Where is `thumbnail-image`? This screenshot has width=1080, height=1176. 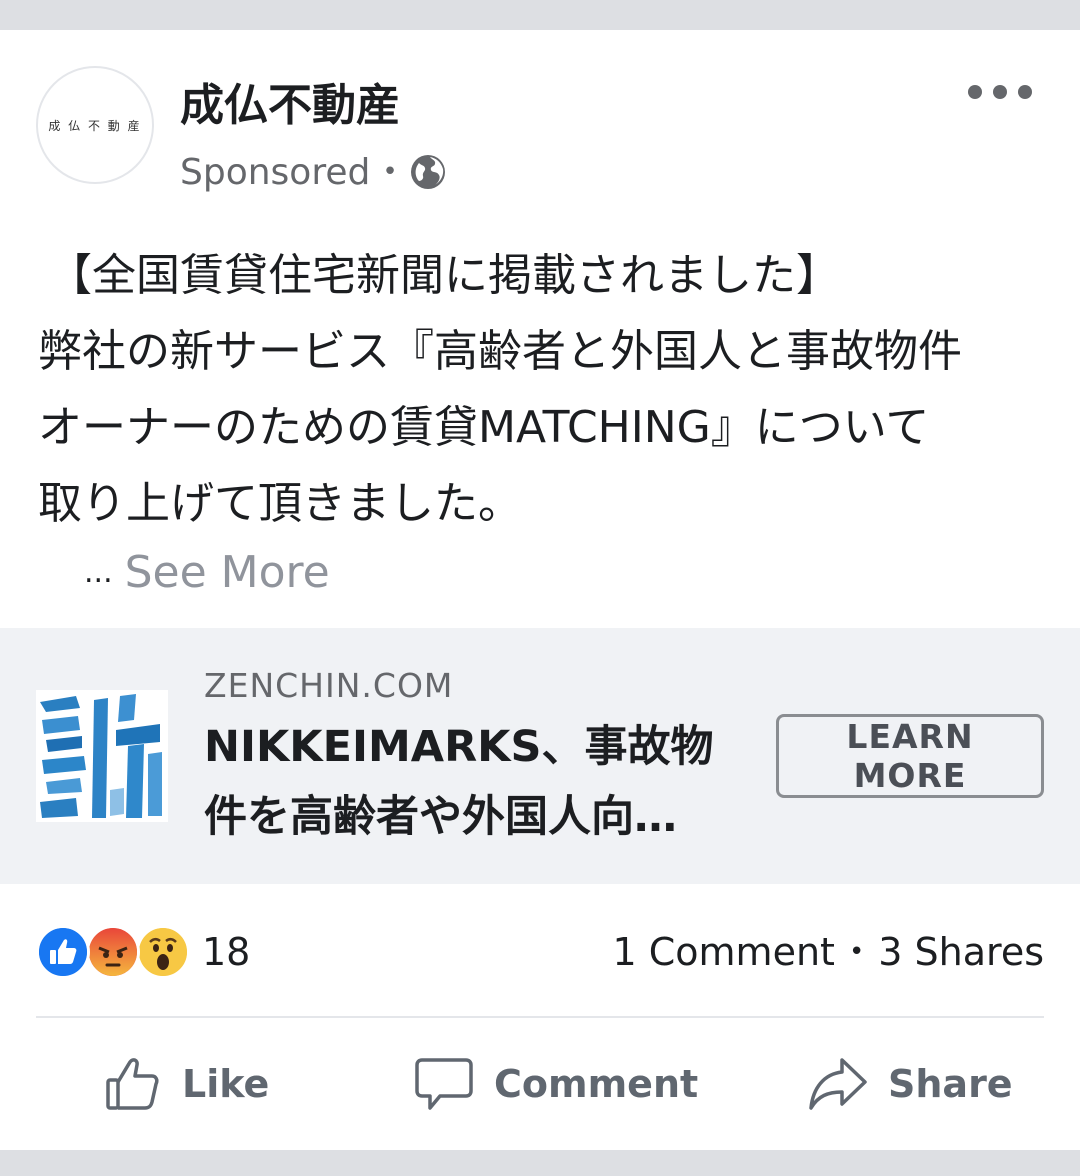
thumbnail-image is located at coordinates (102, 756).